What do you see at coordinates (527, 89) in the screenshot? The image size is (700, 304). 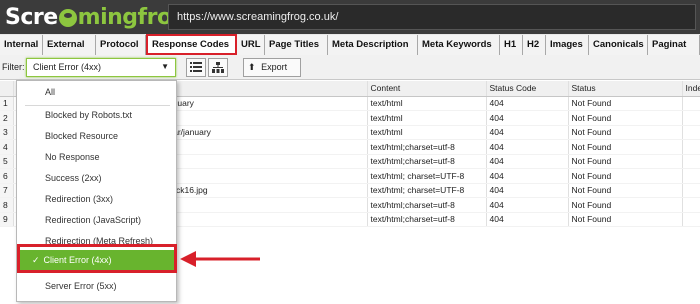 I see `column-header-status-code: Status Code` at bounding box center [527, 89].